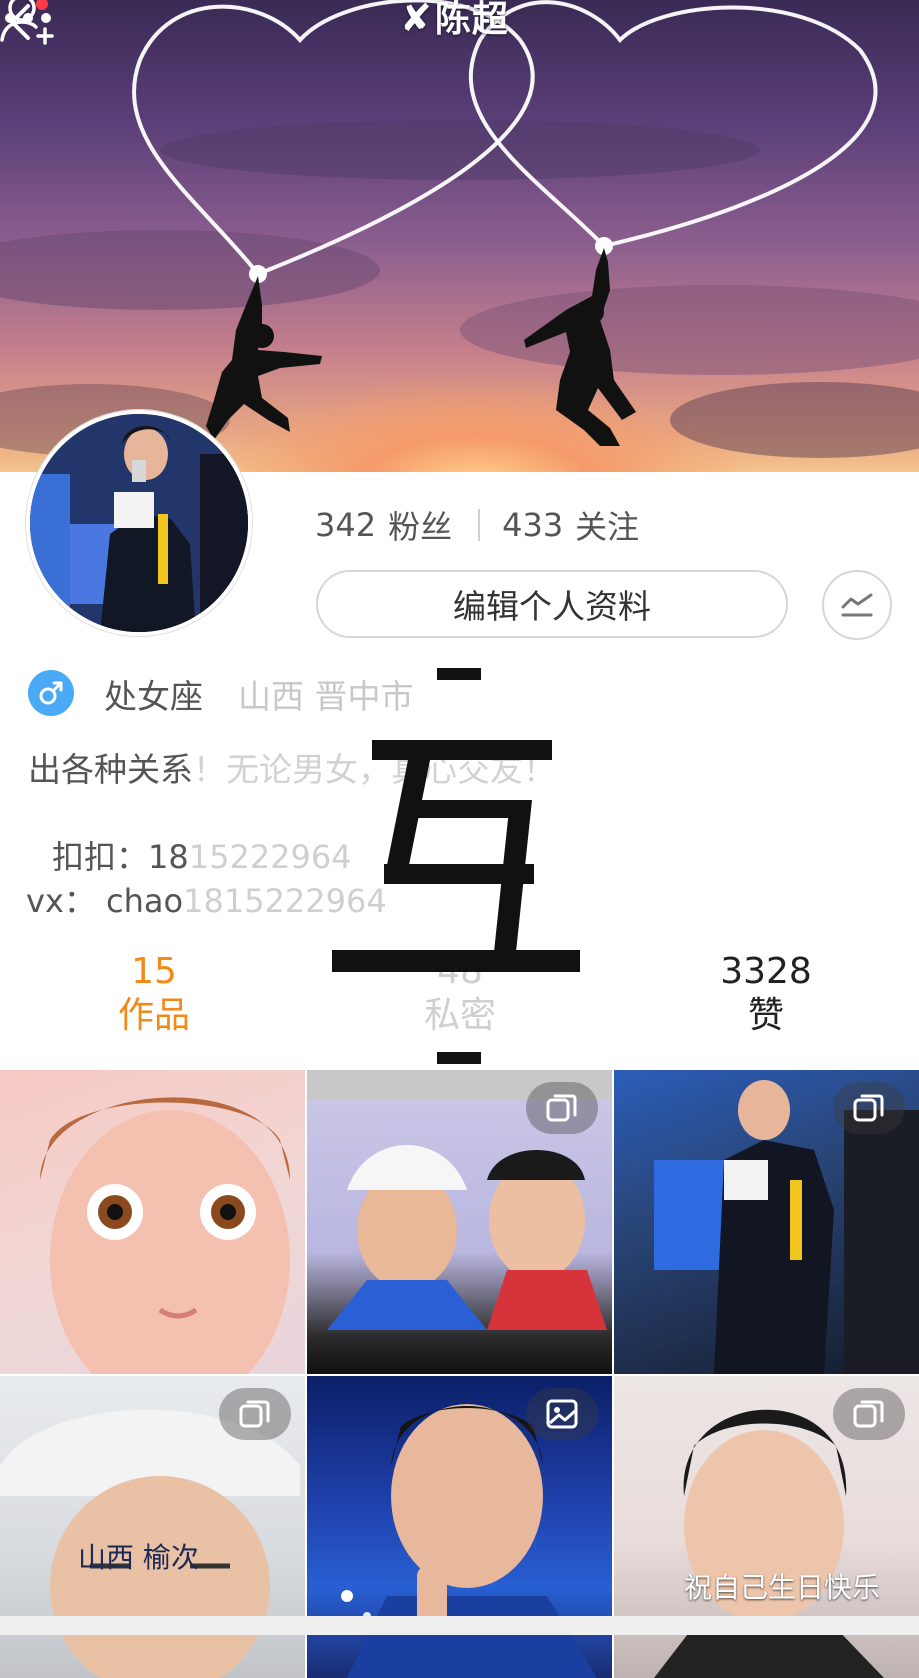  I want to click on trend-chart-icon, so click(857, 605).